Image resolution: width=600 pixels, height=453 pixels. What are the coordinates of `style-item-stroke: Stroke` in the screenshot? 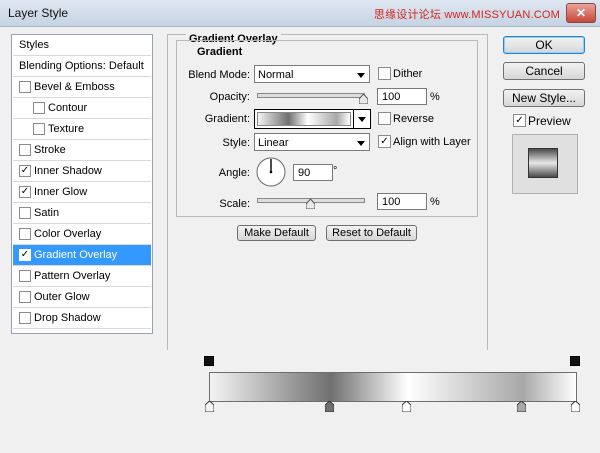 It's located at (82, 150).